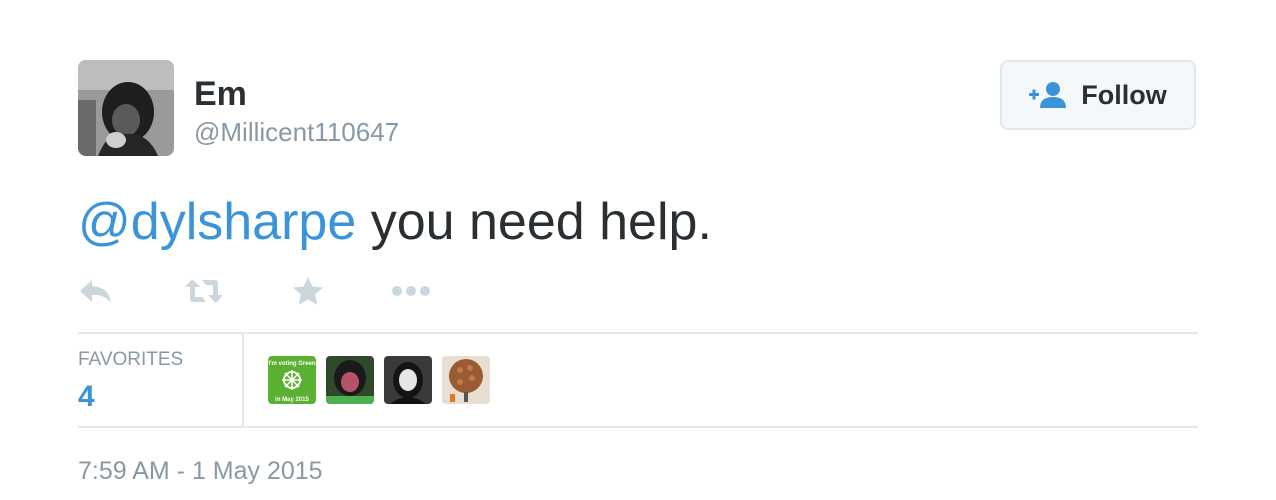 The width and height of the screenshot is (1276, 500). What do you see at coordinates (292, 380) in the screenshot?
I see `favoriter-avatar: I'm voting Green in May 2015` at bounding box center [292, 380].